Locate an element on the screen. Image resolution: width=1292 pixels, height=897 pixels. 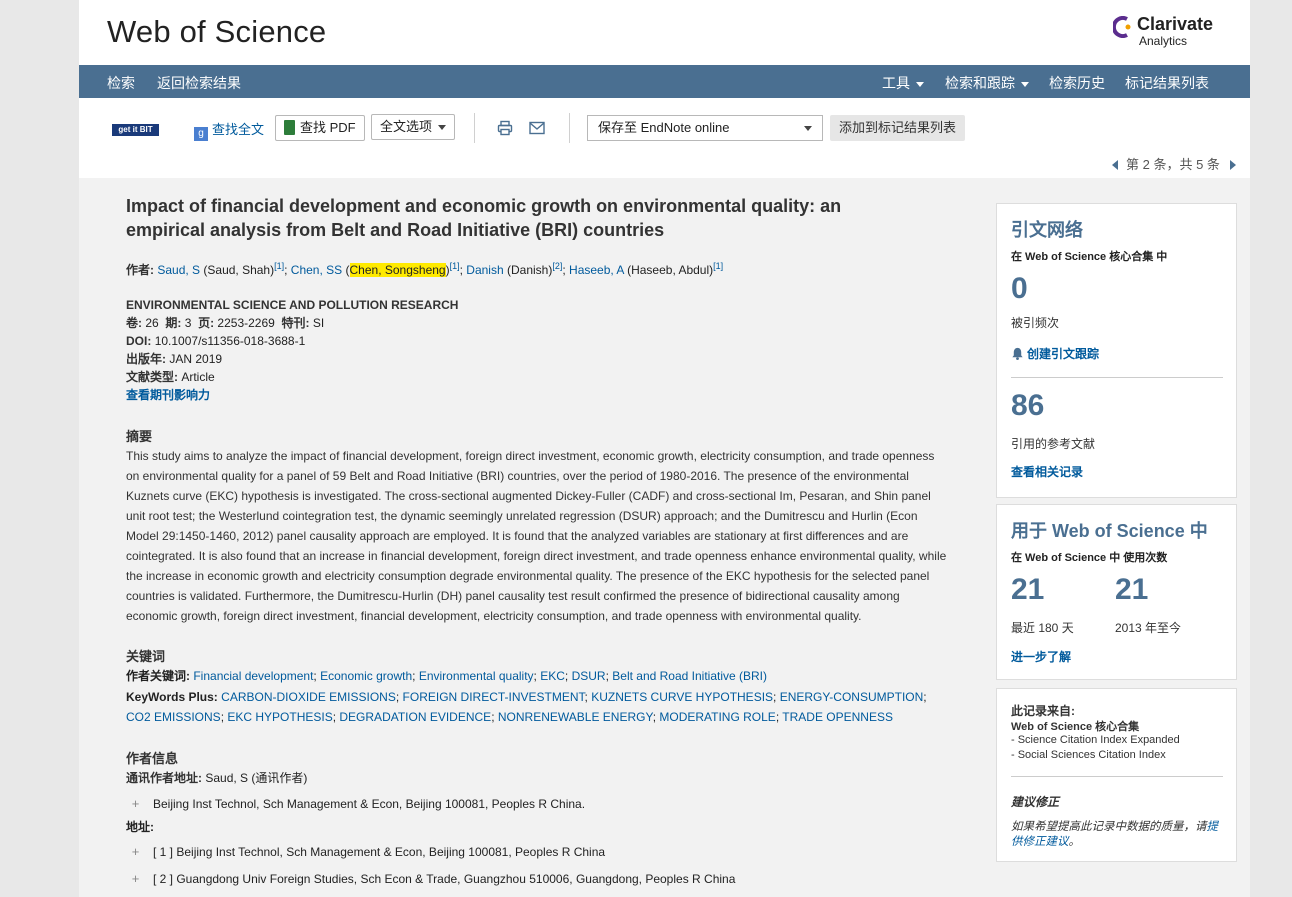
authors-label: 作者: is located at coordinates (140, 270).